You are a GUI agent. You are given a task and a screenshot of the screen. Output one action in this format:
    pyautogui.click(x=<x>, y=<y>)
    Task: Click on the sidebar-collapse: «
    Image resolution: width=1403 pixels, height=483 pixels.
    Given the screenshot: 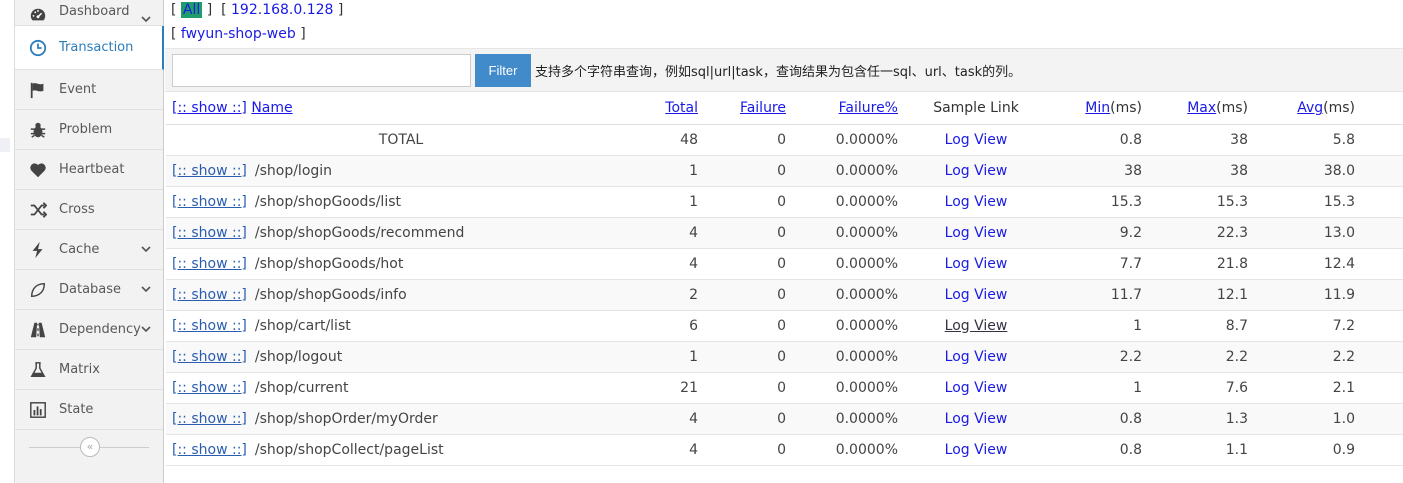 What is the action you would take?
    pyautogui.click(x=89, y=448)
    